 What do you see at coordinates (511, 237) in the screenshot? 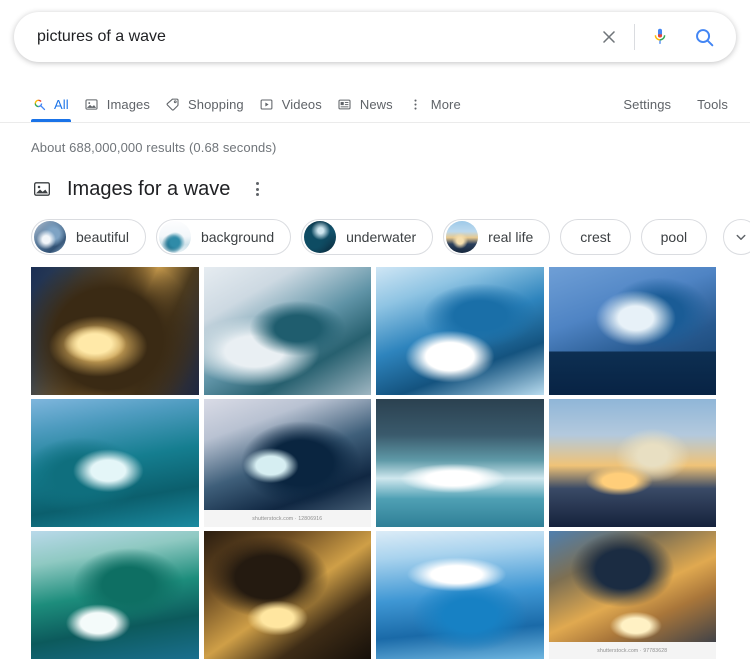
I see `chip-label: real life` at bounding box center [511, 237].